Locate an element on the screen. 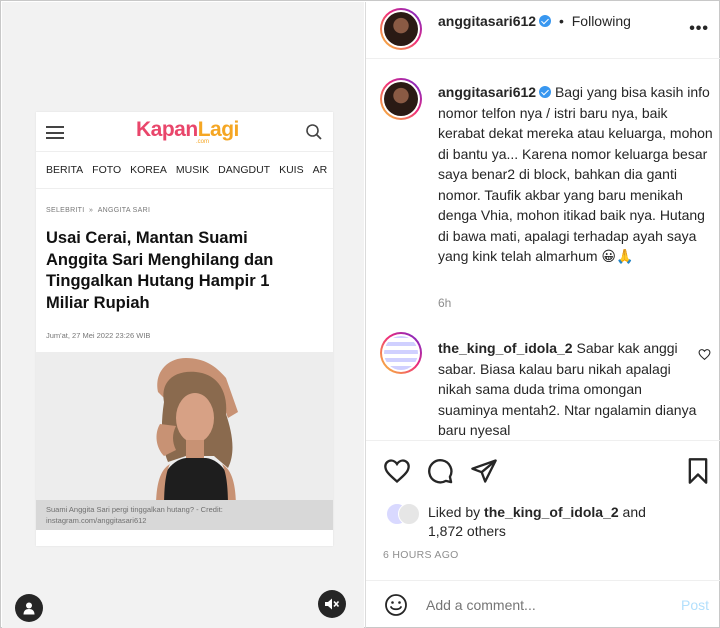 The width and height of the screenshot is (720, 628). post-comment-button: Post is located at coordinates (695, 605).